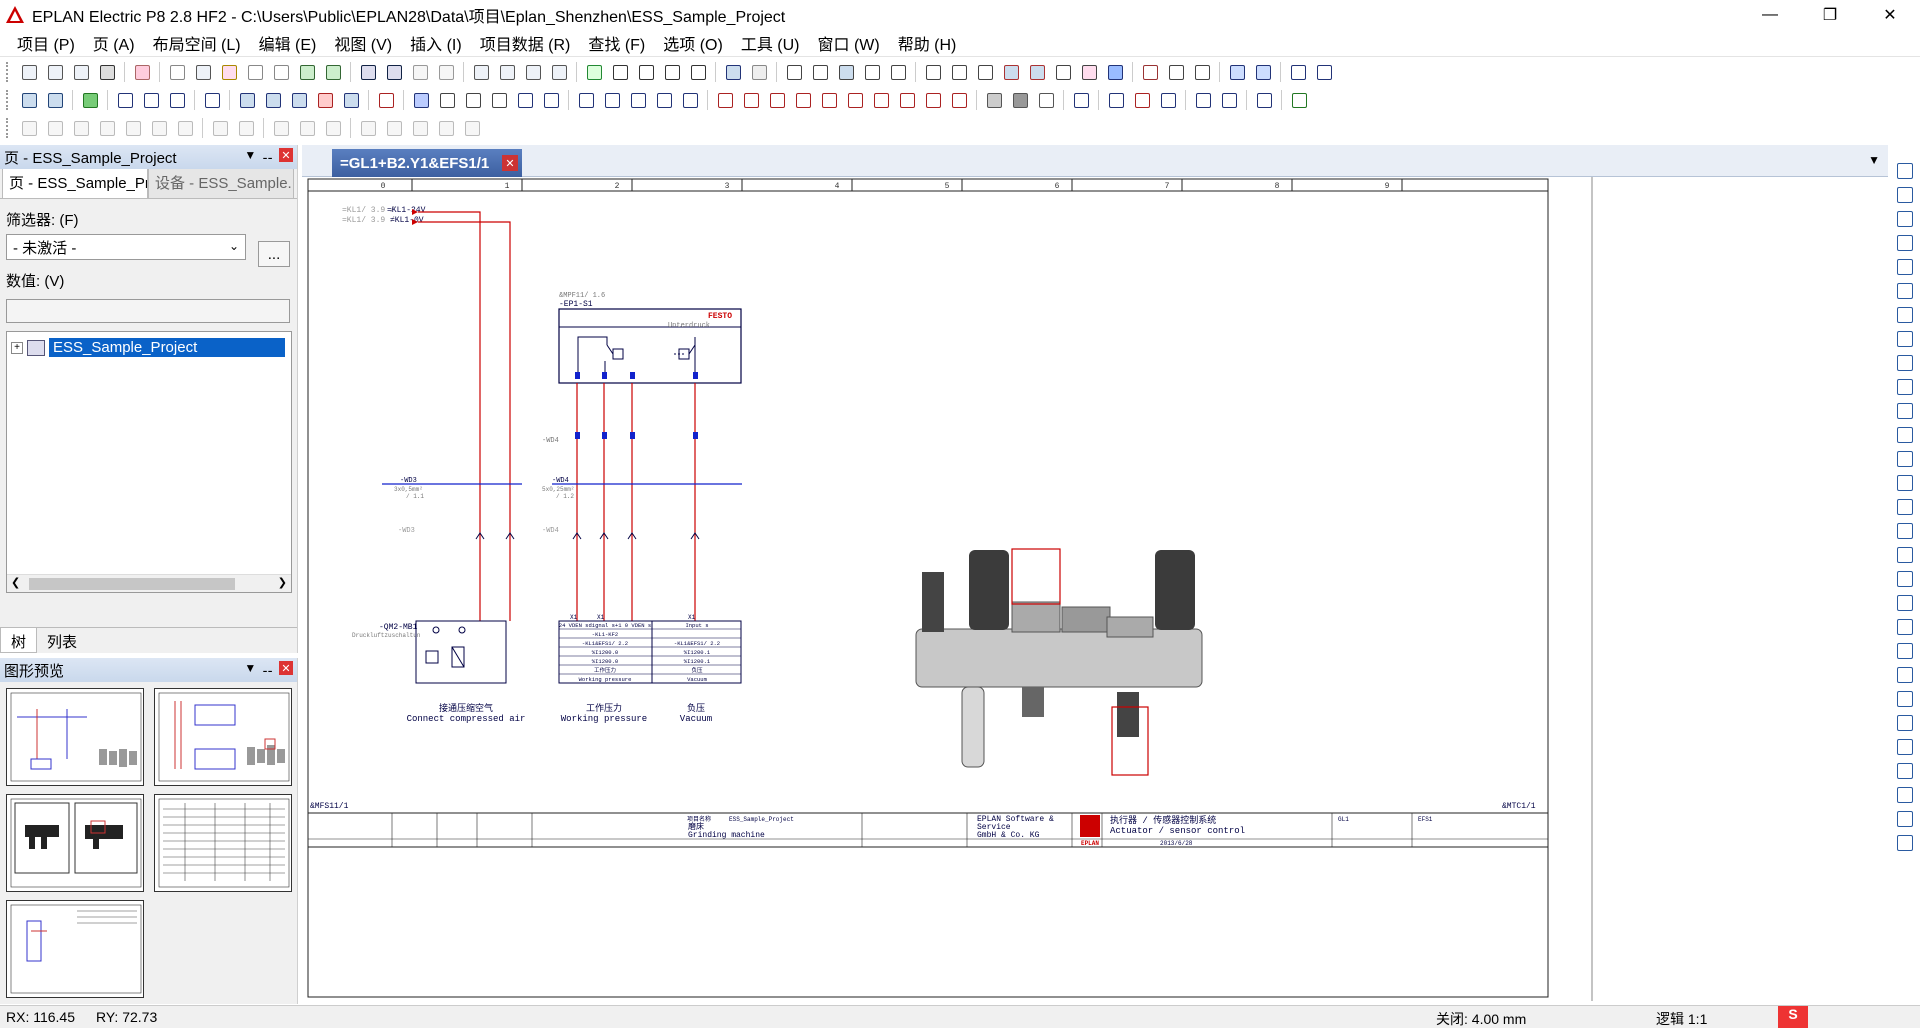 This screenshot has width=1920, height=1029. I want to click on grid-icon, so click(794, 72).